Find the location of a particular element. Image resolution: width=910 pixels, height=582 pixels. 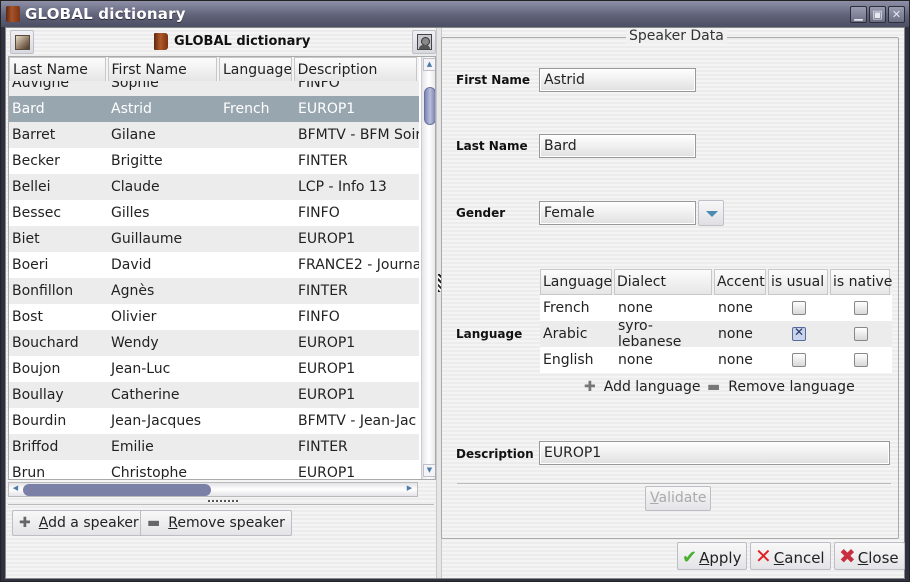

list-header: GLOBAL dictionary is located at coordinates (222, 42).